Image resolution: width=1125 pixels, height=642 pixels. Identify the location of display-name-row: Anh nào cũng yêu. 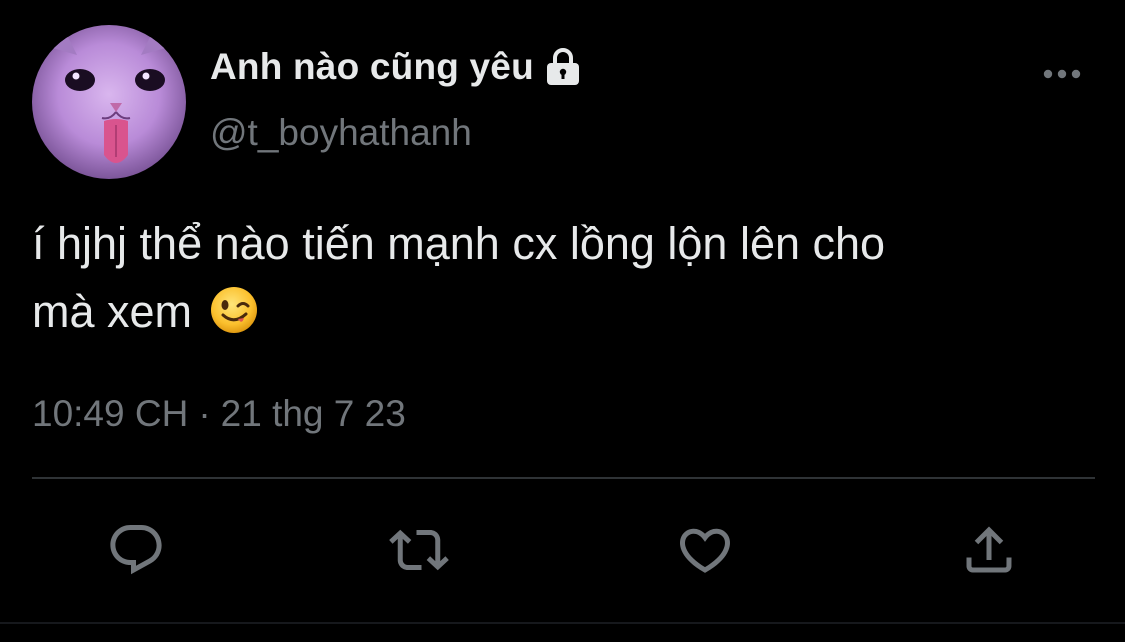
(397, 67).